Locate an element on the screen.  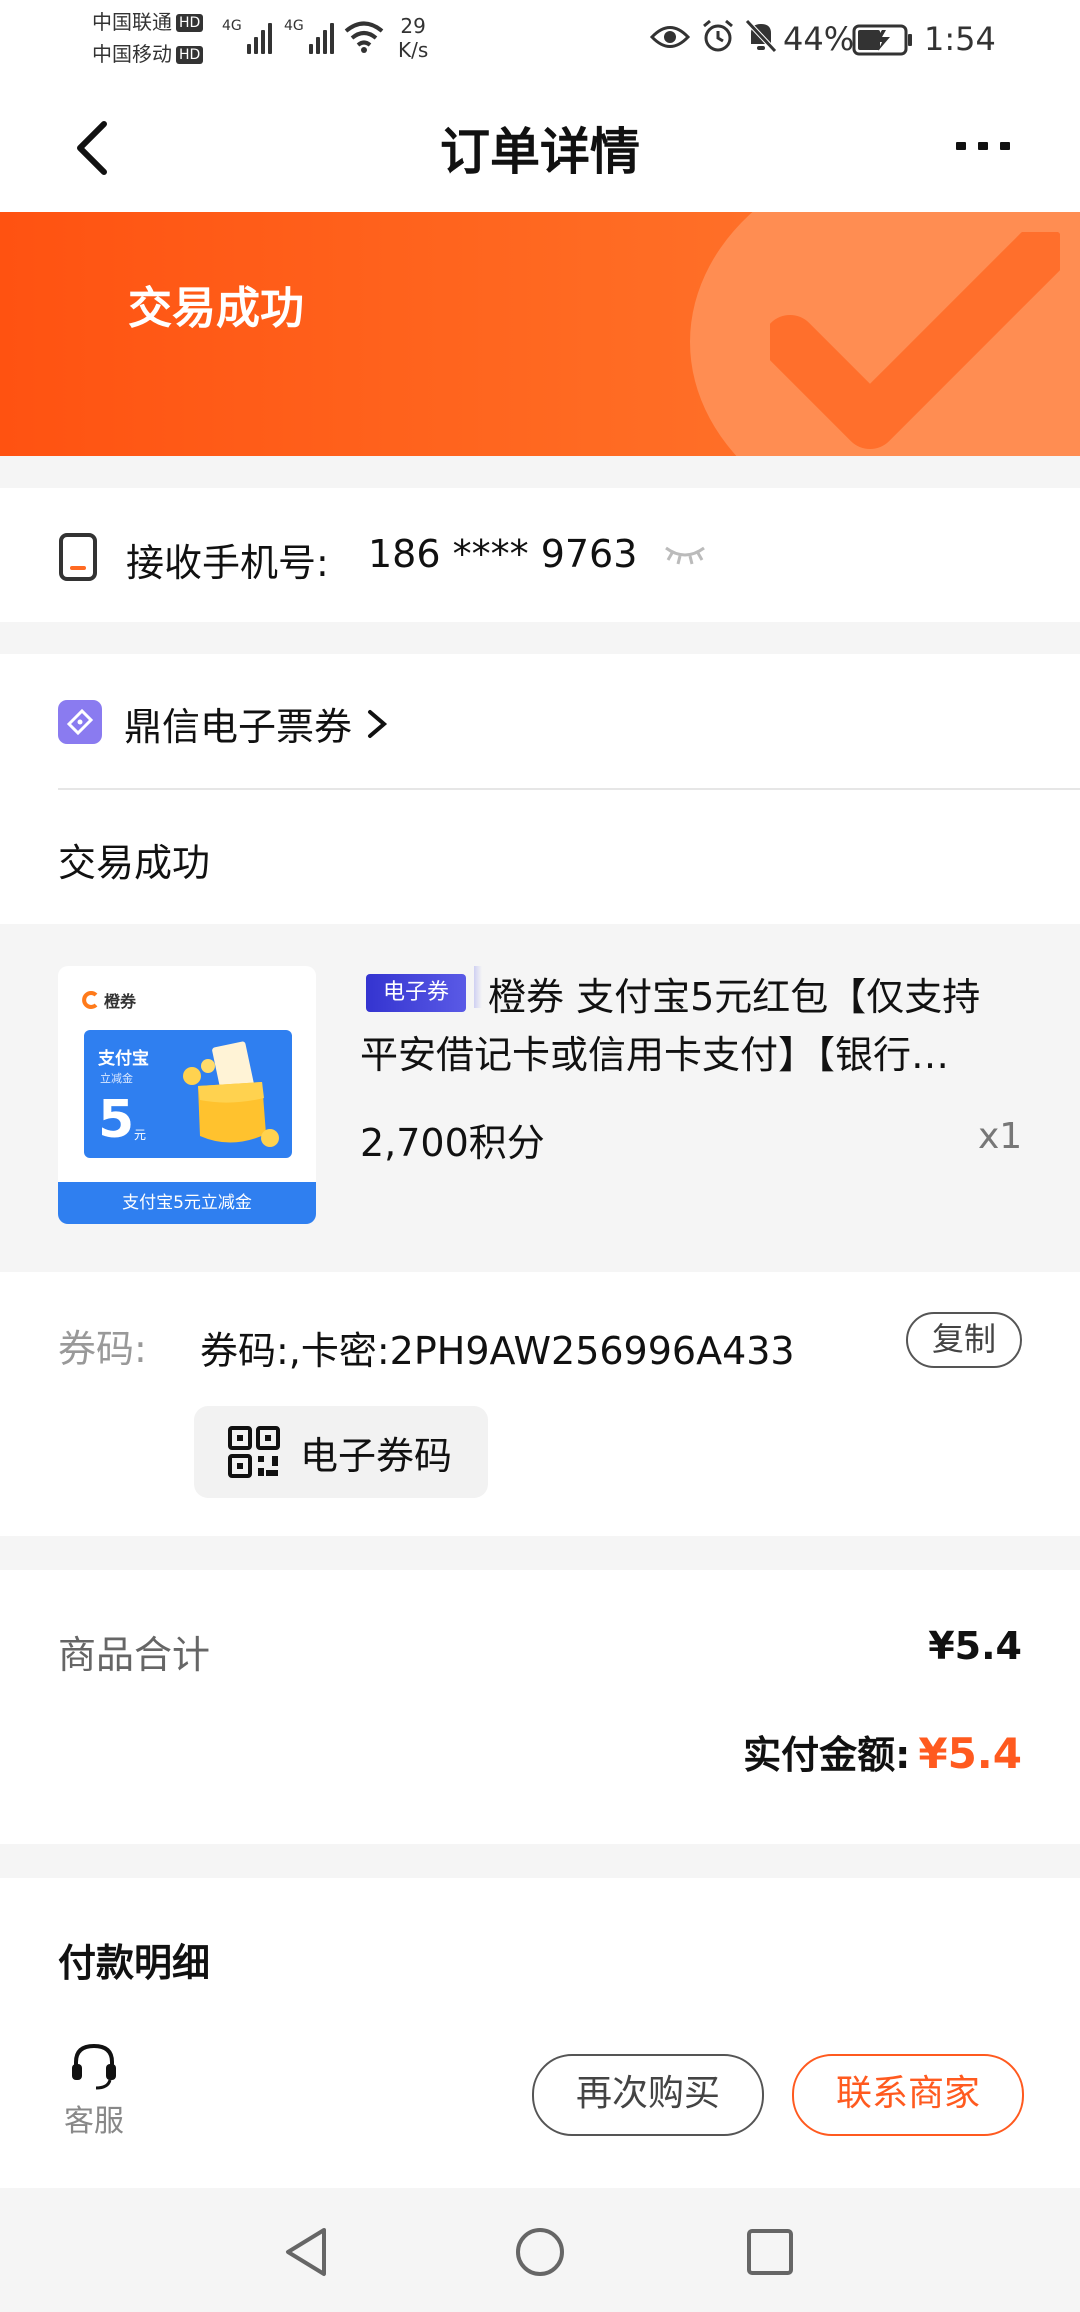
alarm-icon is located at coordinates (718, 35).